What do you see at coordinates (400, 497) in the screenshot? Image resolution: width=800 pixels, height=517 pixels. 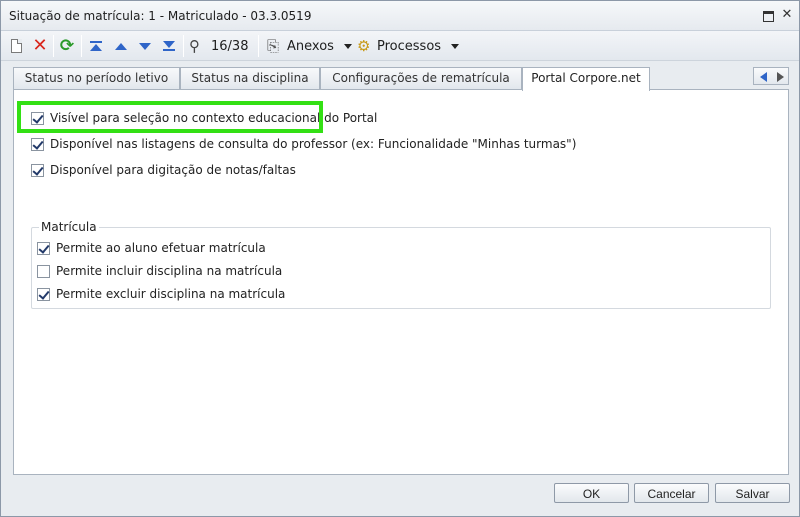 I see `dialog-footer: OK Cancelar Salvar` at bounding box center [400, 497].